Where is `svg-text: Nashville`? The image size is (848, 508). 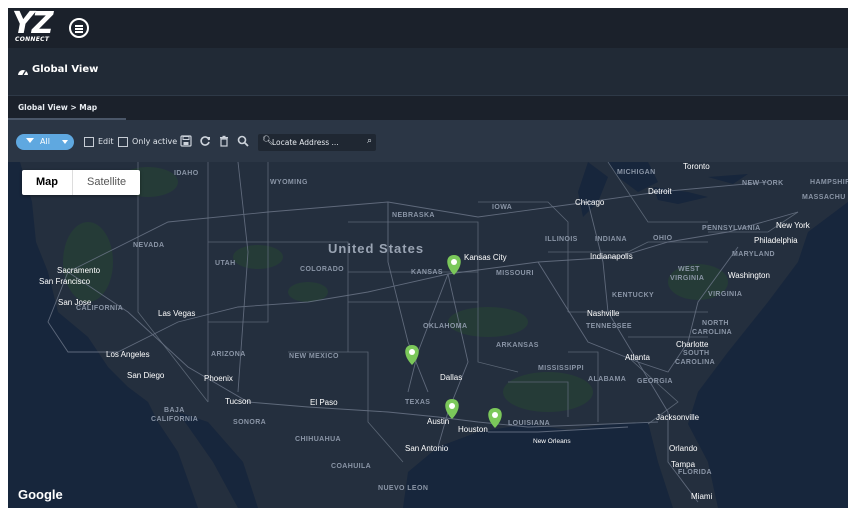
svg-text: Nashville is located at coordinates (603, 313).